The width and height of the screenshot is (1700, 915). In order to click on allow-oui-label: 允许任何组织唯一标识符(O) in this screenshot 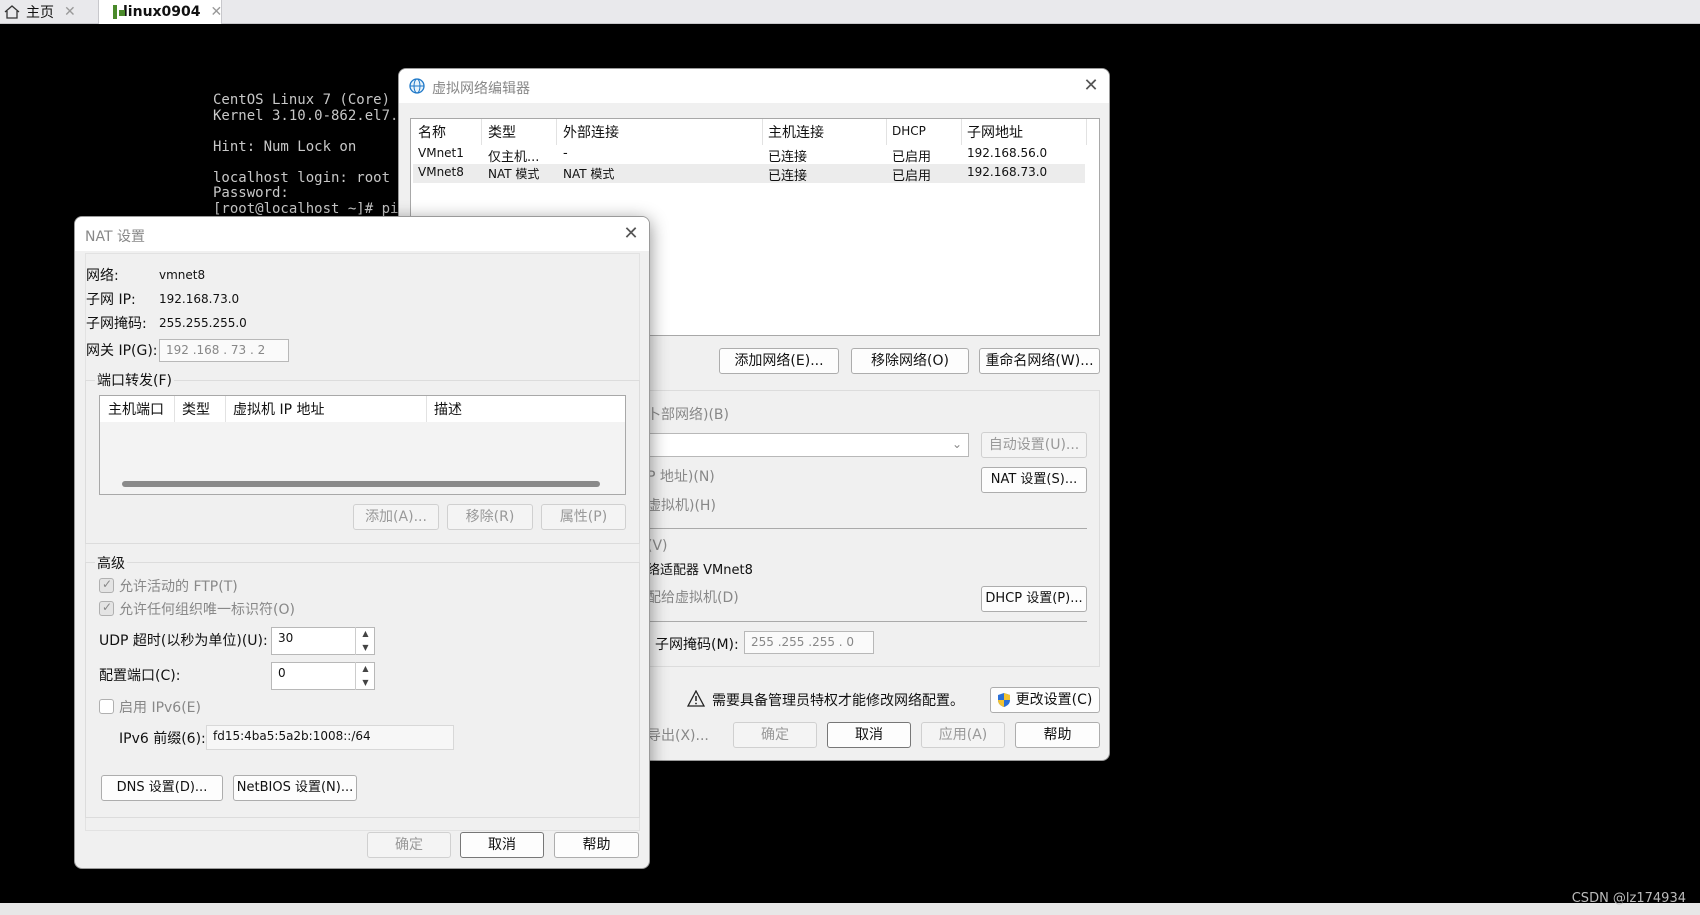, I will do `click(207, 610)`.